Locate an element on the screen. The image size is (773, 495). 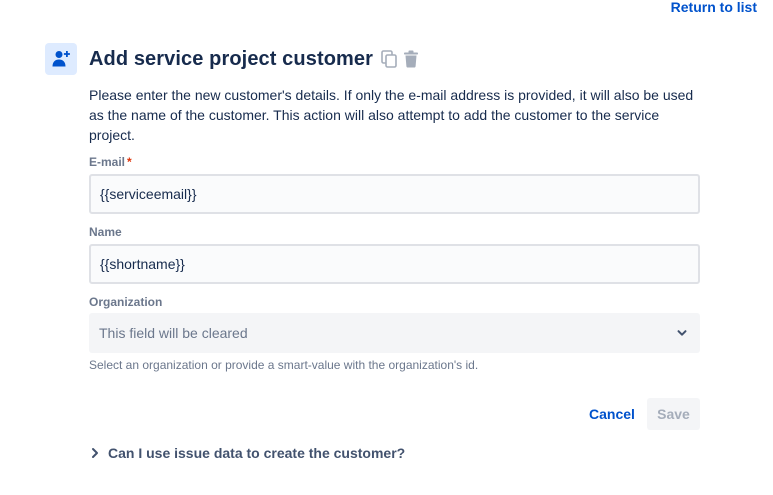
email-label-text: E-mail is located at coordinates (107, 162).